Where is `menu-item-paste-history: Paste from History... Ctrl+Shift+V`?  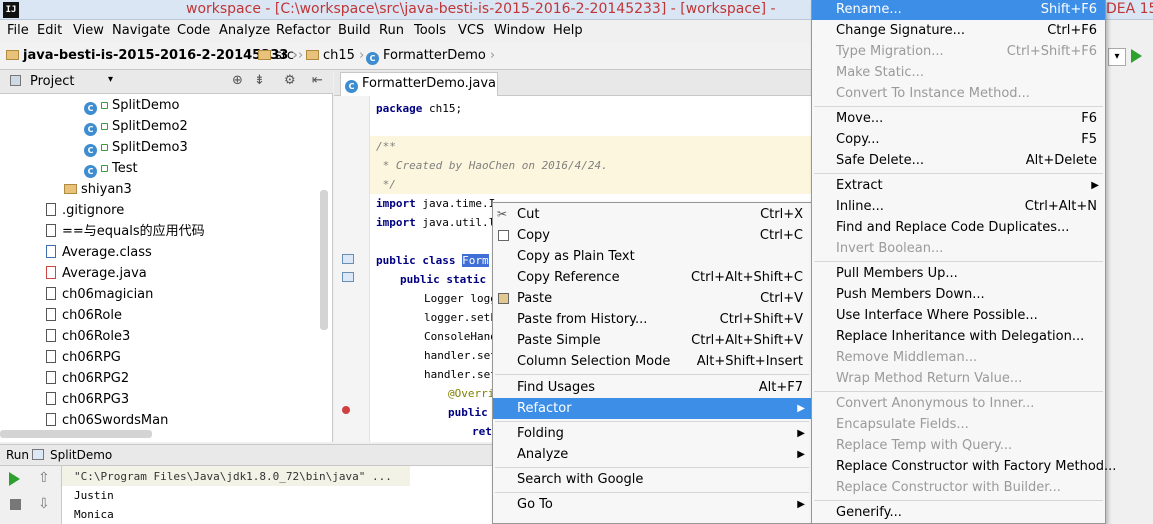 menu-item-paste-history: Paste from History... Ctrl+Shift+V is located at coordinates (652, 319).